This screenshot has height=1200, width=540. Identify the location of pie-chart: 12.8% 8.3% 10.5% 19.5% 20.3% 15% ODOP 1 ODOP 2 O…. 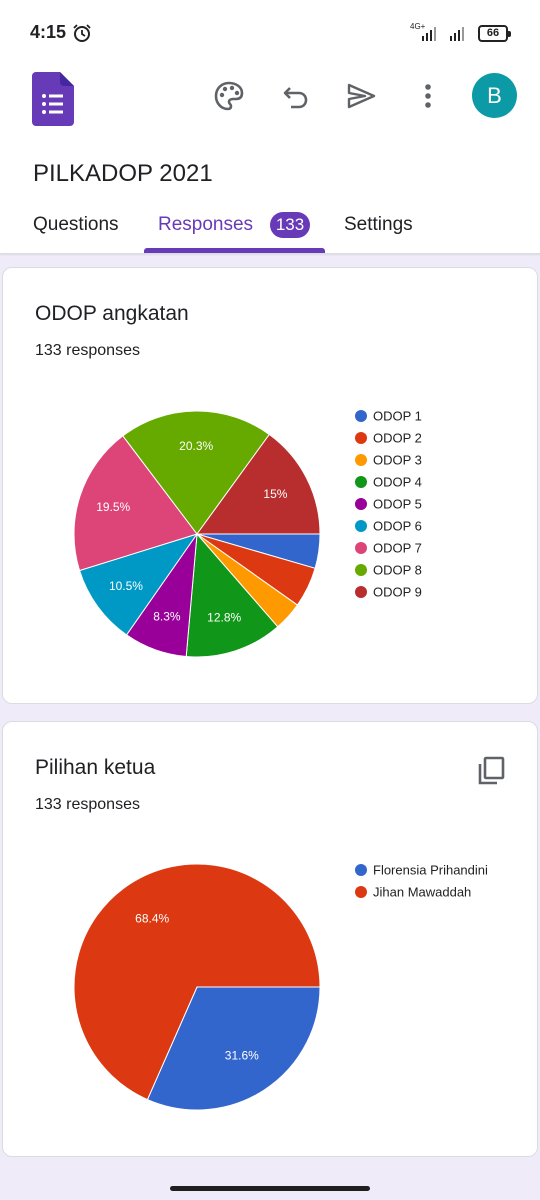
(247, 533).